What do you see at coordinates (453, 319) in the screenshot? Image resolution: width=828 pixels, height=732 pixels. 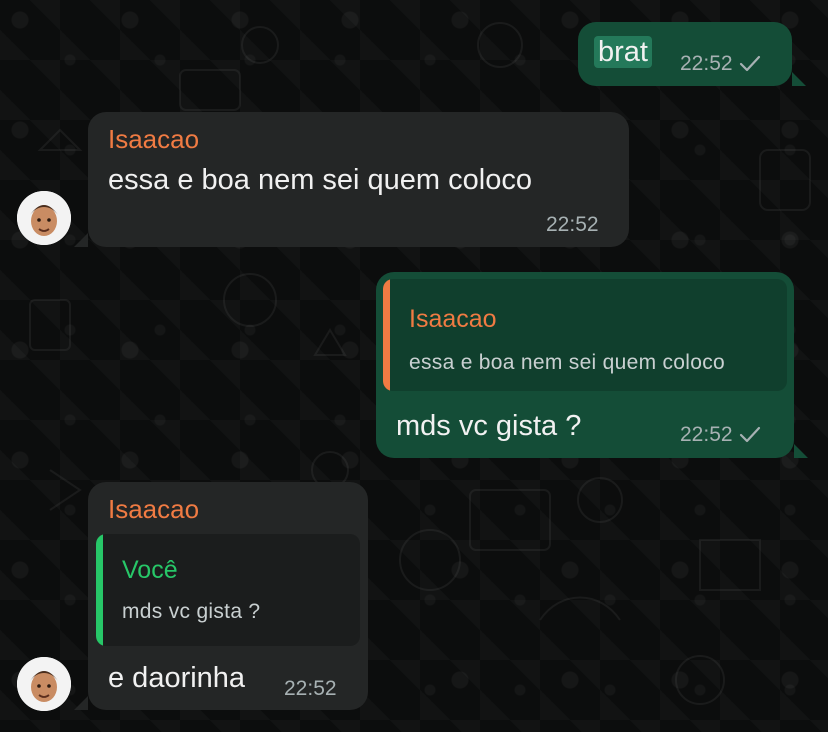 I see `quote-author: Isaacao` at bounding box center [453, 319].